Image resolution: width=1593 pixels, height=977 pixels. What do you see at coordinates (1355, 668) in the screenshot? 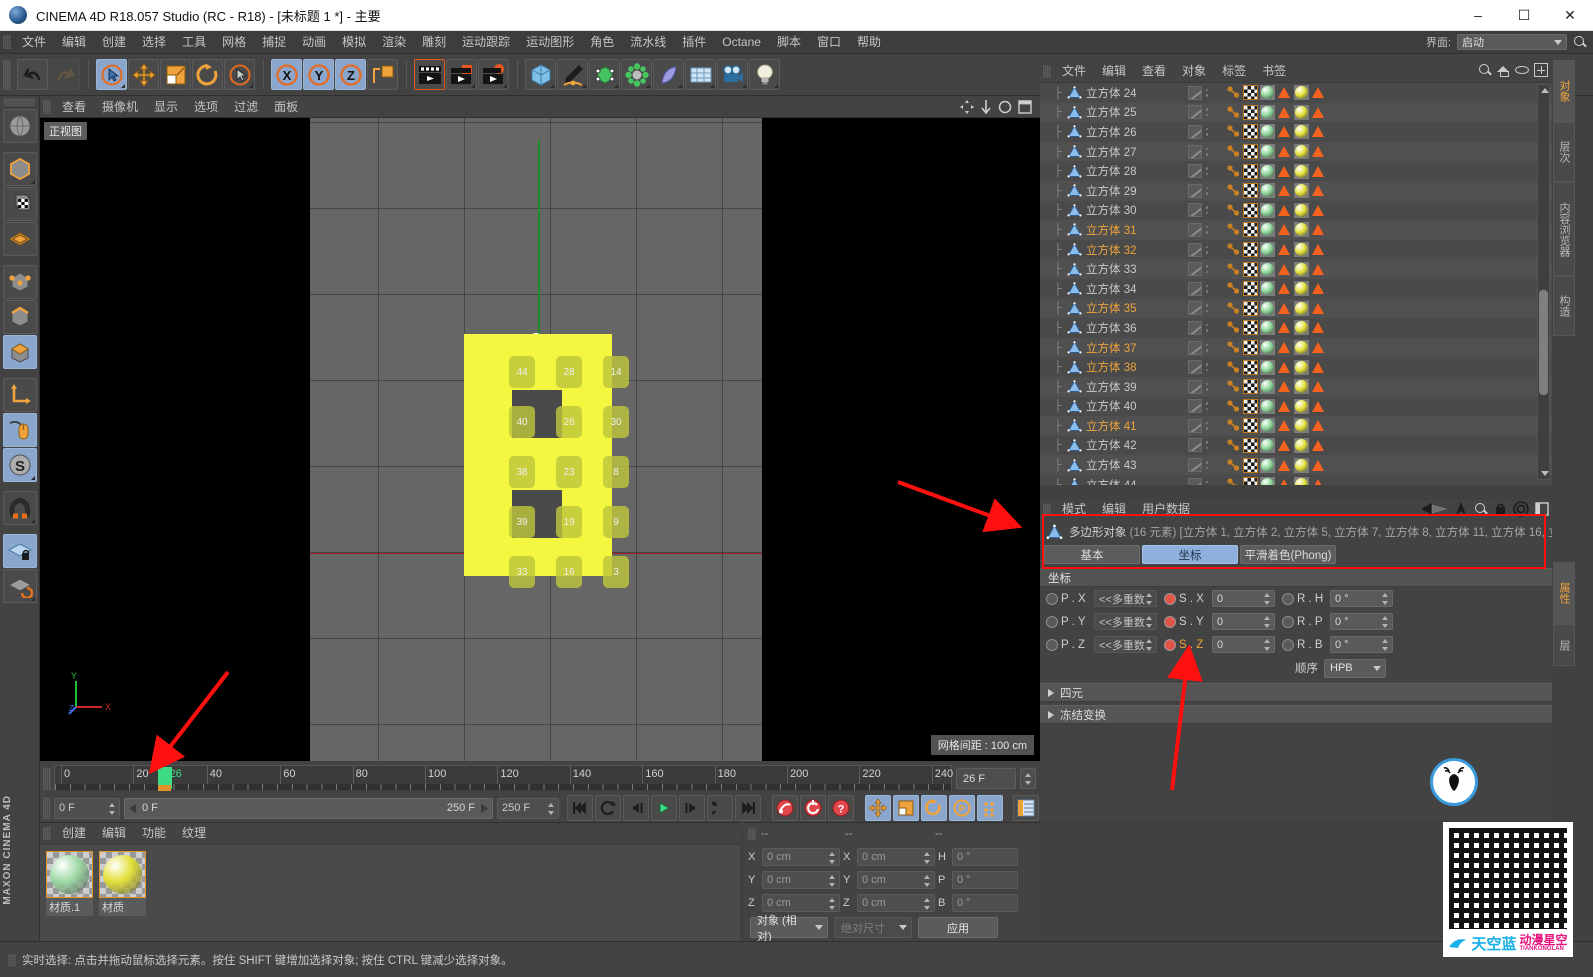
I see `rotation-order-dropdown: HPB` at bounding box center [1355, 668].